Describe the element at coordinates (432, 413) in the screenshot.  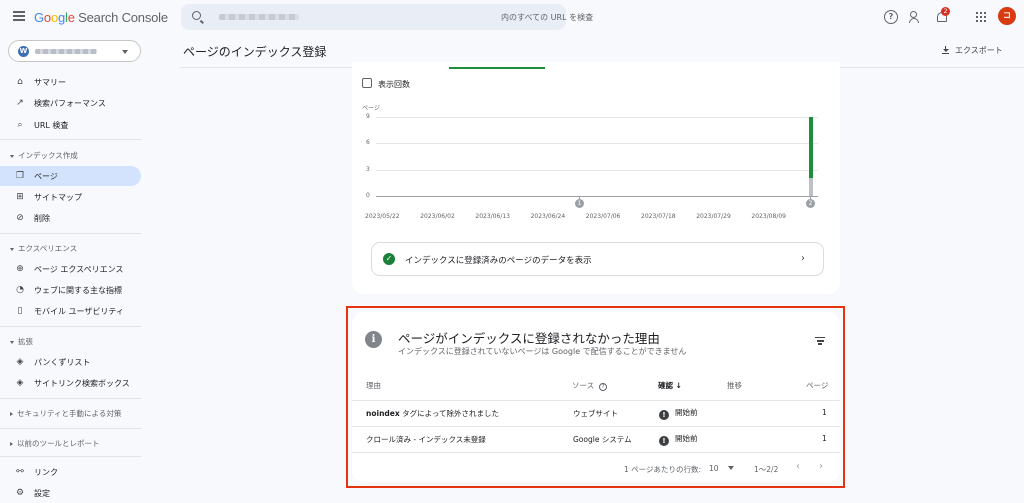
I see `reason-cell: noindex タグによって除外されました` at that location.